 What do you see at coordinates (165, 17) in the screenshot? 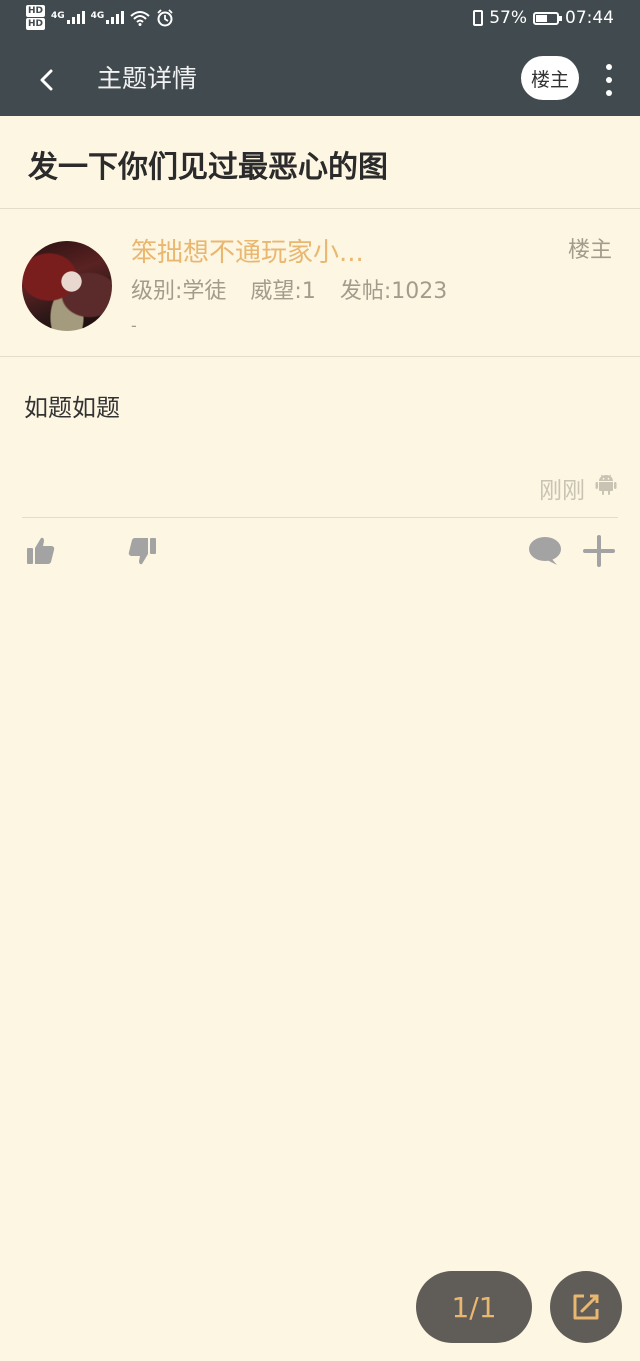
I see `alarm-icon` at bounding box center [165, 17].